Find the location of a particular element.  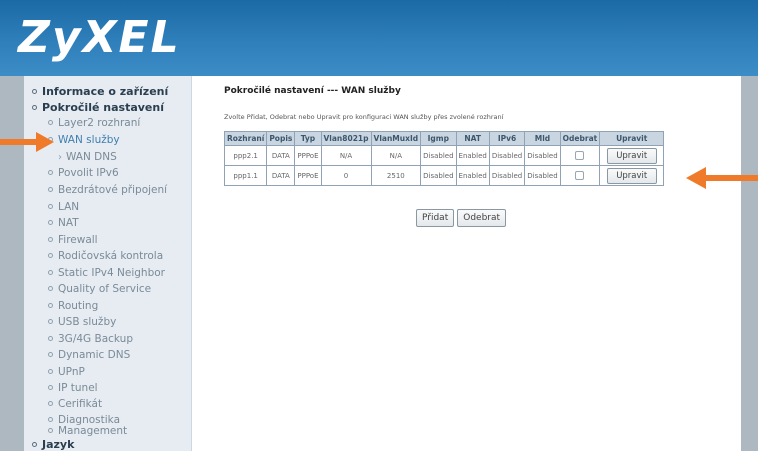

column-header: Typ is located at coordinates (308, 138).